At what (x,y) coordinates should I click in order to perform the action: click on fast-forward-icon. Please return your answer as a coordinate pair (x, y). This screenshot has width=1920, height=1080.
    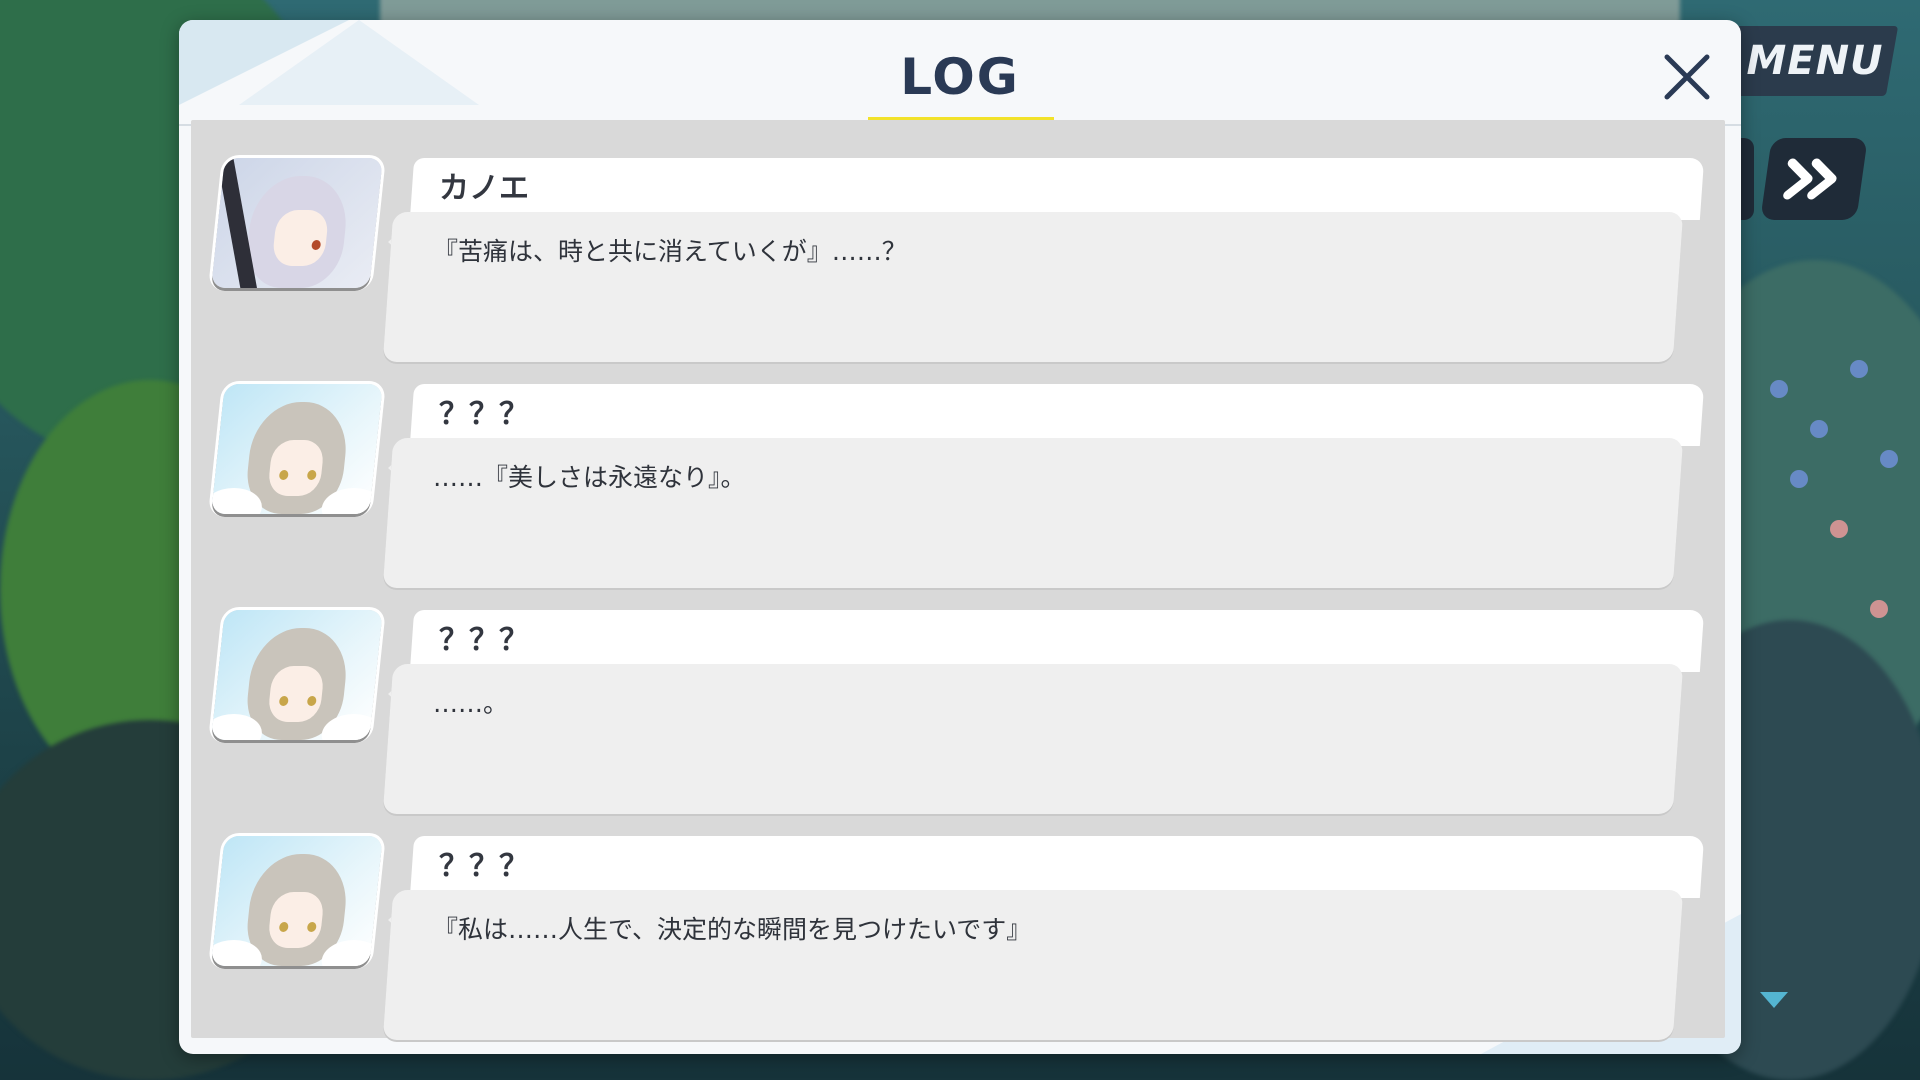
    Looking at the image, I should click on (1810, 179).